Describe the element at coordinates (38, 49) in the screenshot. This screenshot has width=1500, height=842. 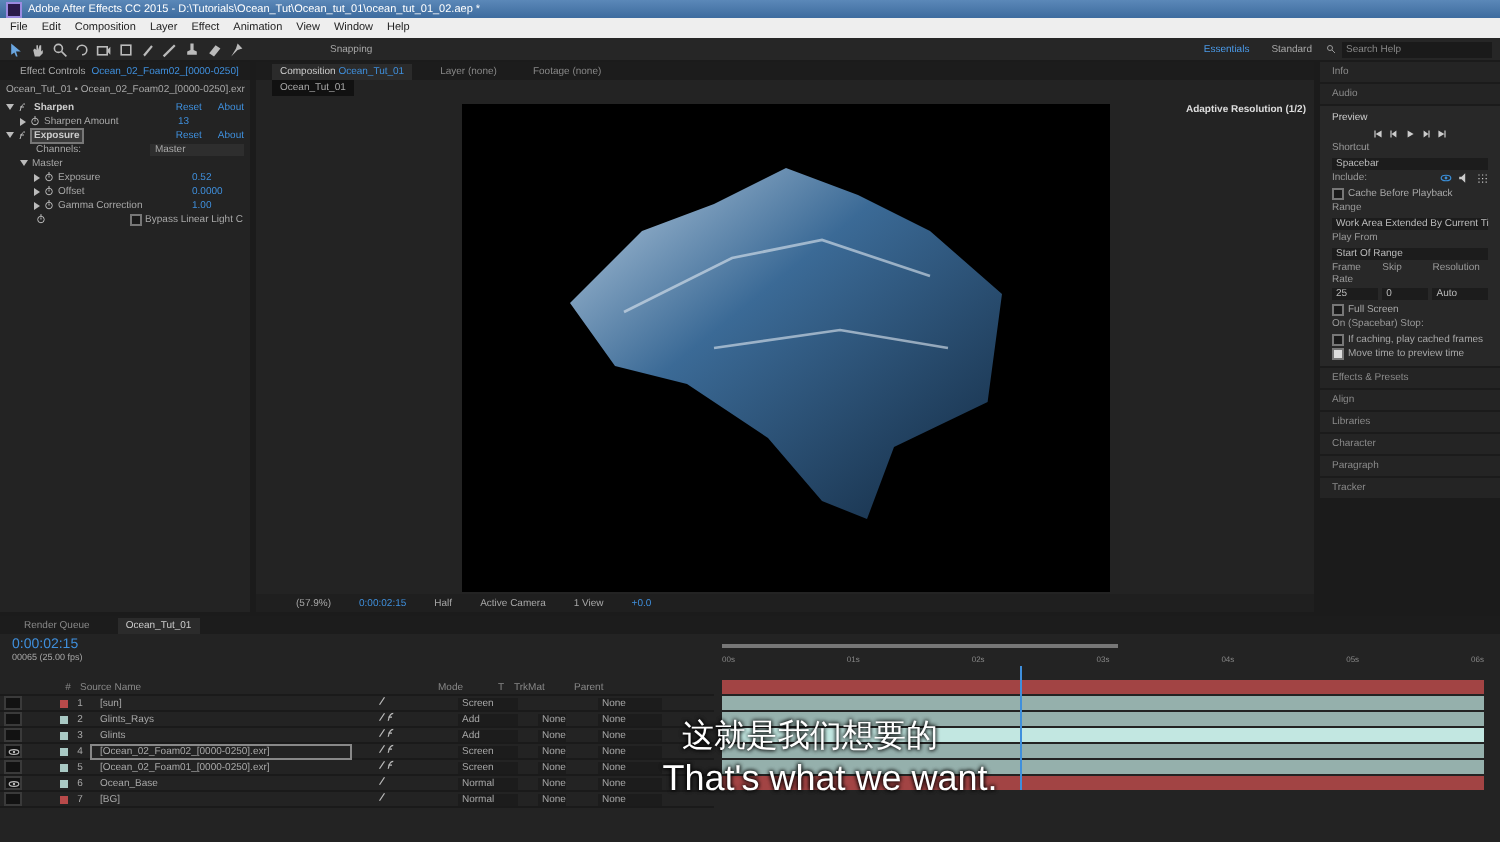
I see `hand-icon` at that location.